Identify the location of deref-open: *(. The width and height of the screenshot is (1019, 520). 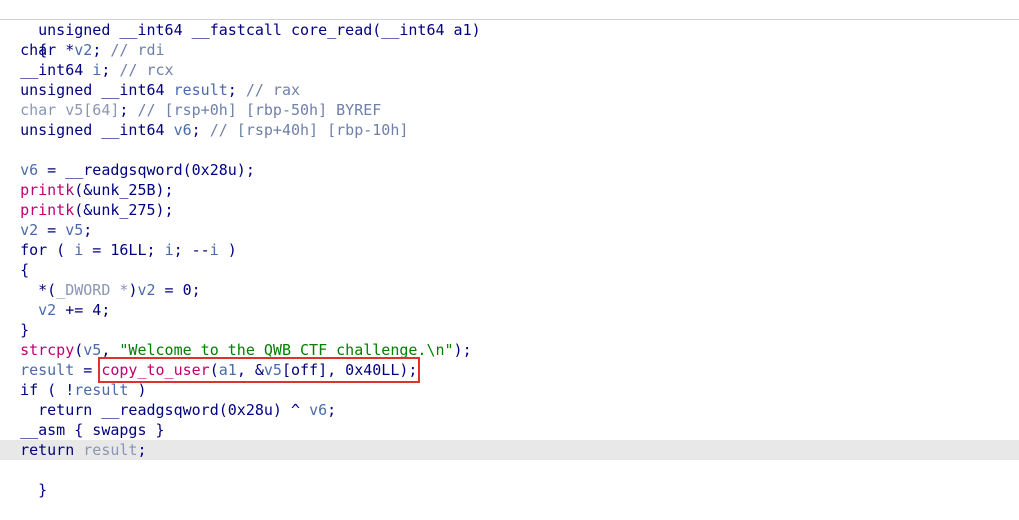
(47, 290).